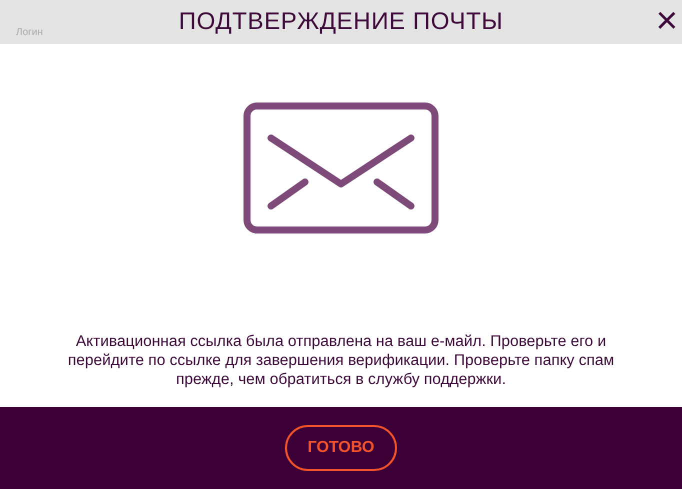 The height and width of the screenshot is (489, 682). What do you see at coordinates (29, 33) in the screenshot?
I see `login-label: Логин` at bounding box center [29, 33].